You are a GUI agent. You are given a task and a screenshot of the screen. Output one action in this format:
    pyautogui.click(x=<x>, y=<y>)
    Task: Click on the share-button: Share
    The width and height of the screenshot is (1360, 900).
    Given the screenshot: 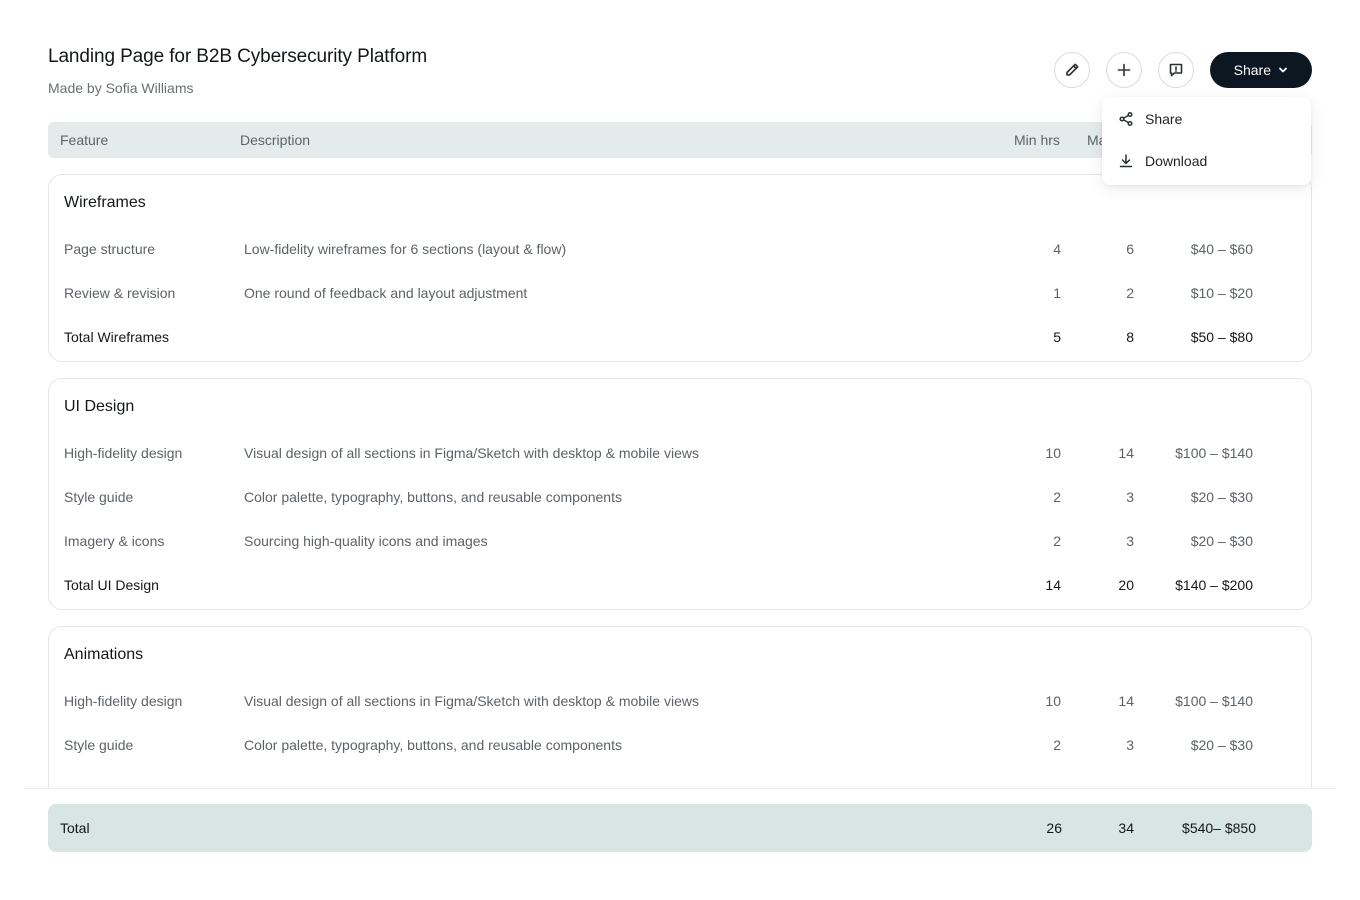 What is the action you would take?
    pyautogui.click(x=1260, y=70)
    